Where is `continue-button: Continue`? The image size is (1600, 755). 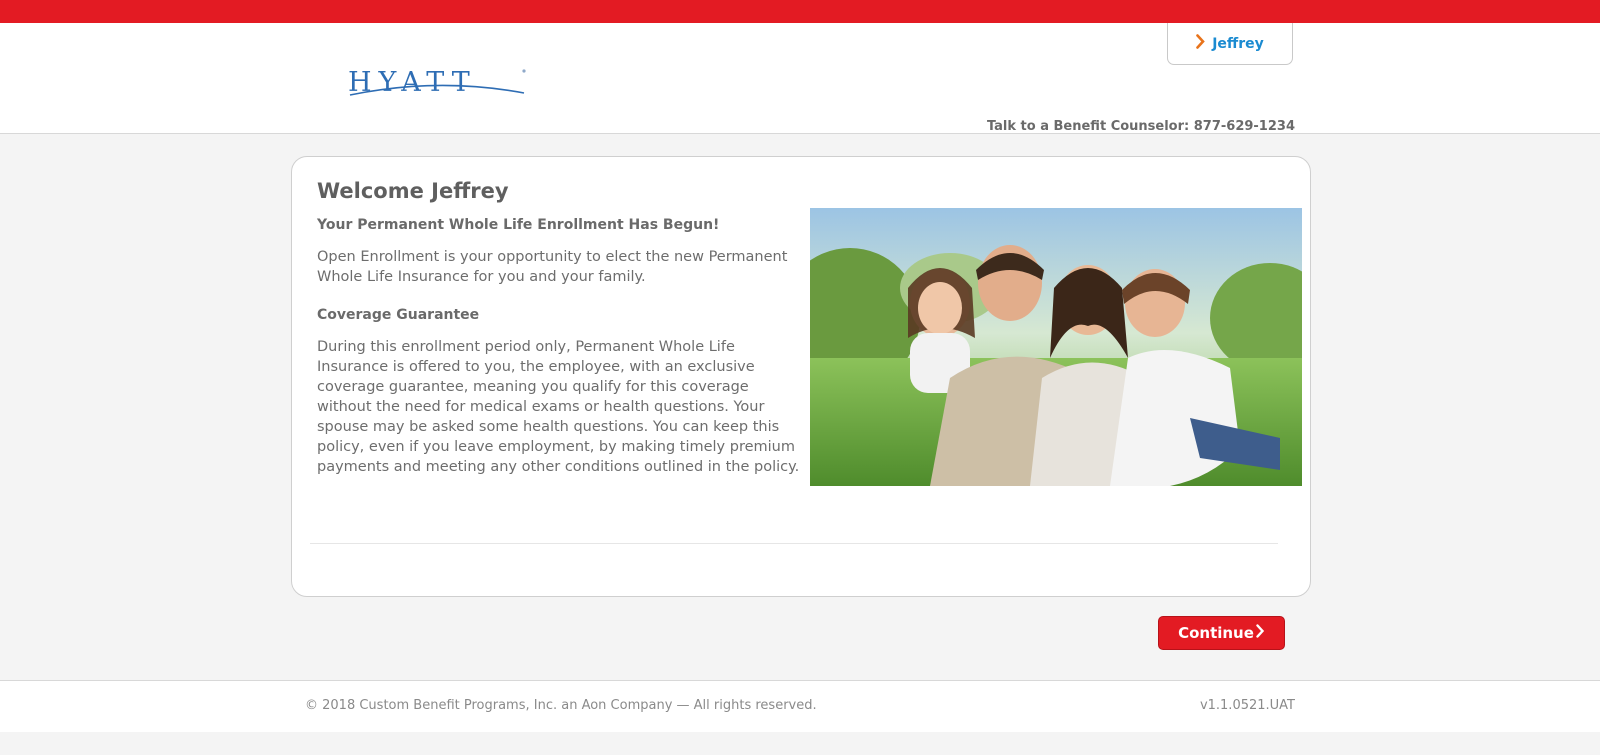 continue-button: Continue is located at coordinates (1221, 633).